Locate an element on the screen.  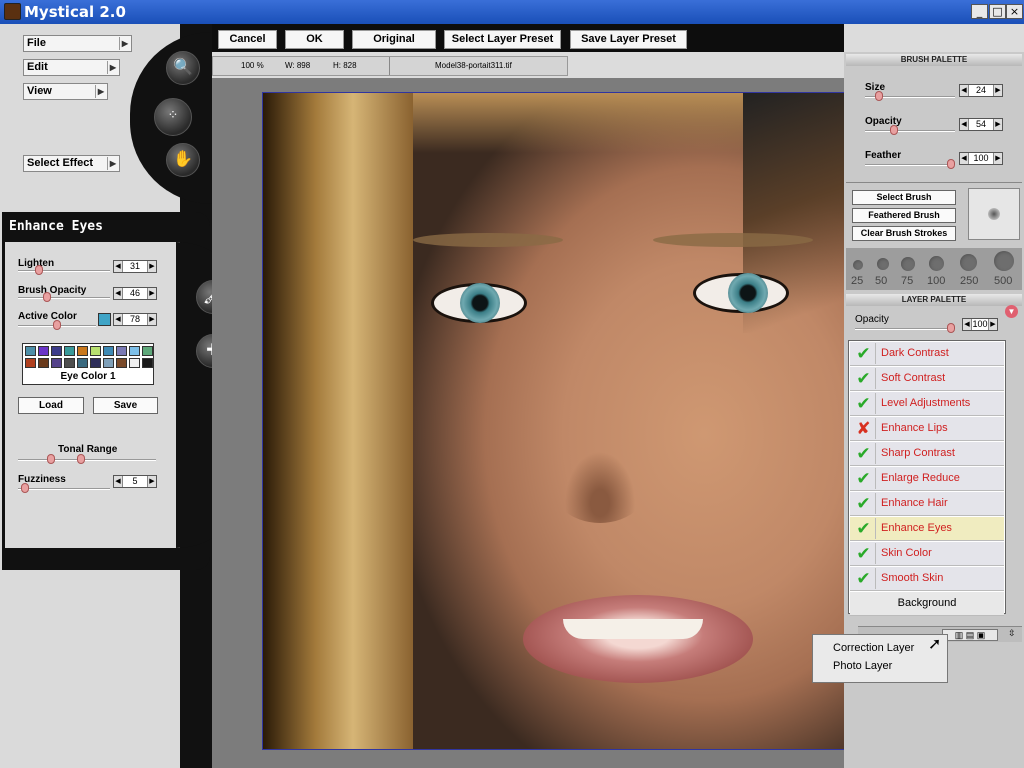
brush-opacity-thumb is located at coordinates (47, 297).